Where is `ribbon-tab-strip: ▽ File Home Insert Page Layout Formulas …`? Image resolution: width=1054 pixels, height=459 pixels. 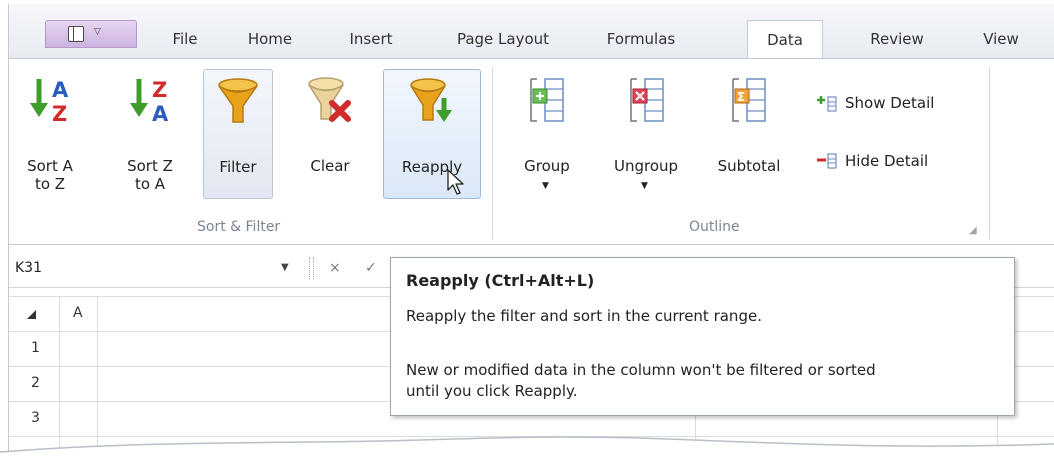 ribbon-tab-strip: ▽ File Home Insert Page Layout Formulas … is located at coordinates (531, 31).